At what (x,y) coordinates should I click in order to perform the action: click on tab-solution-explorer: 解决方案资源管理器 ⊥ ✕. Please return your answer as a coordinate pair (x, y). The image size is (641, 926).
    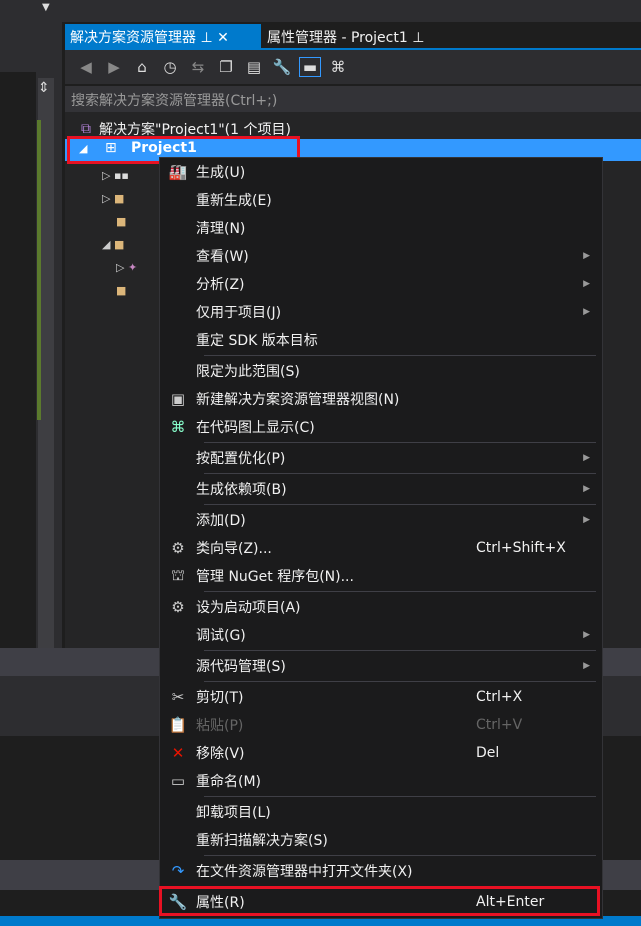
    Looking at the image, I should click on (163, 36).